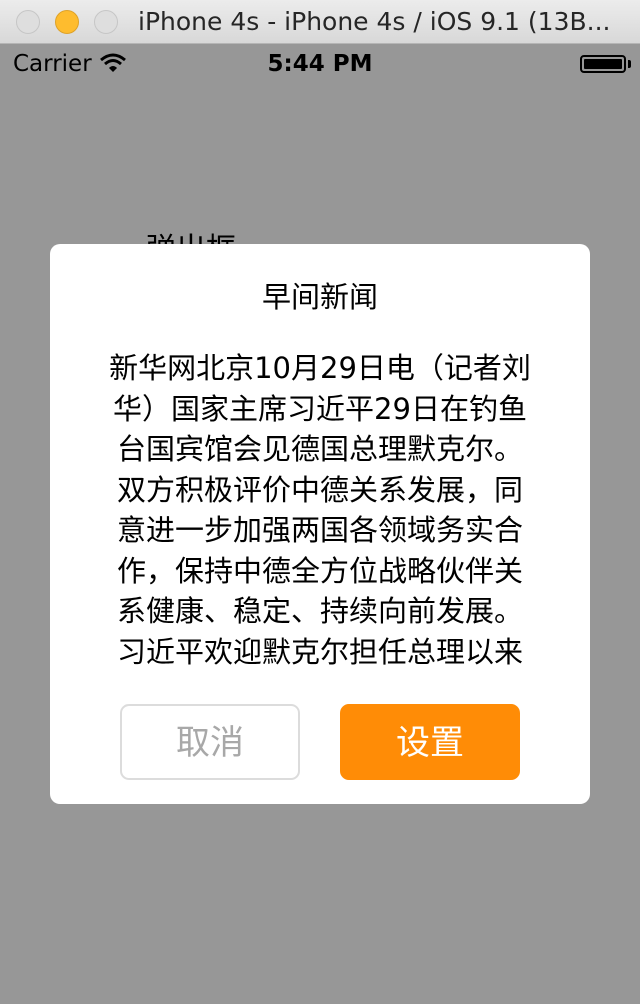 The height and width of the screenshot is (1004, 640). I want to click on window-minimize-button, so click(67, 22).